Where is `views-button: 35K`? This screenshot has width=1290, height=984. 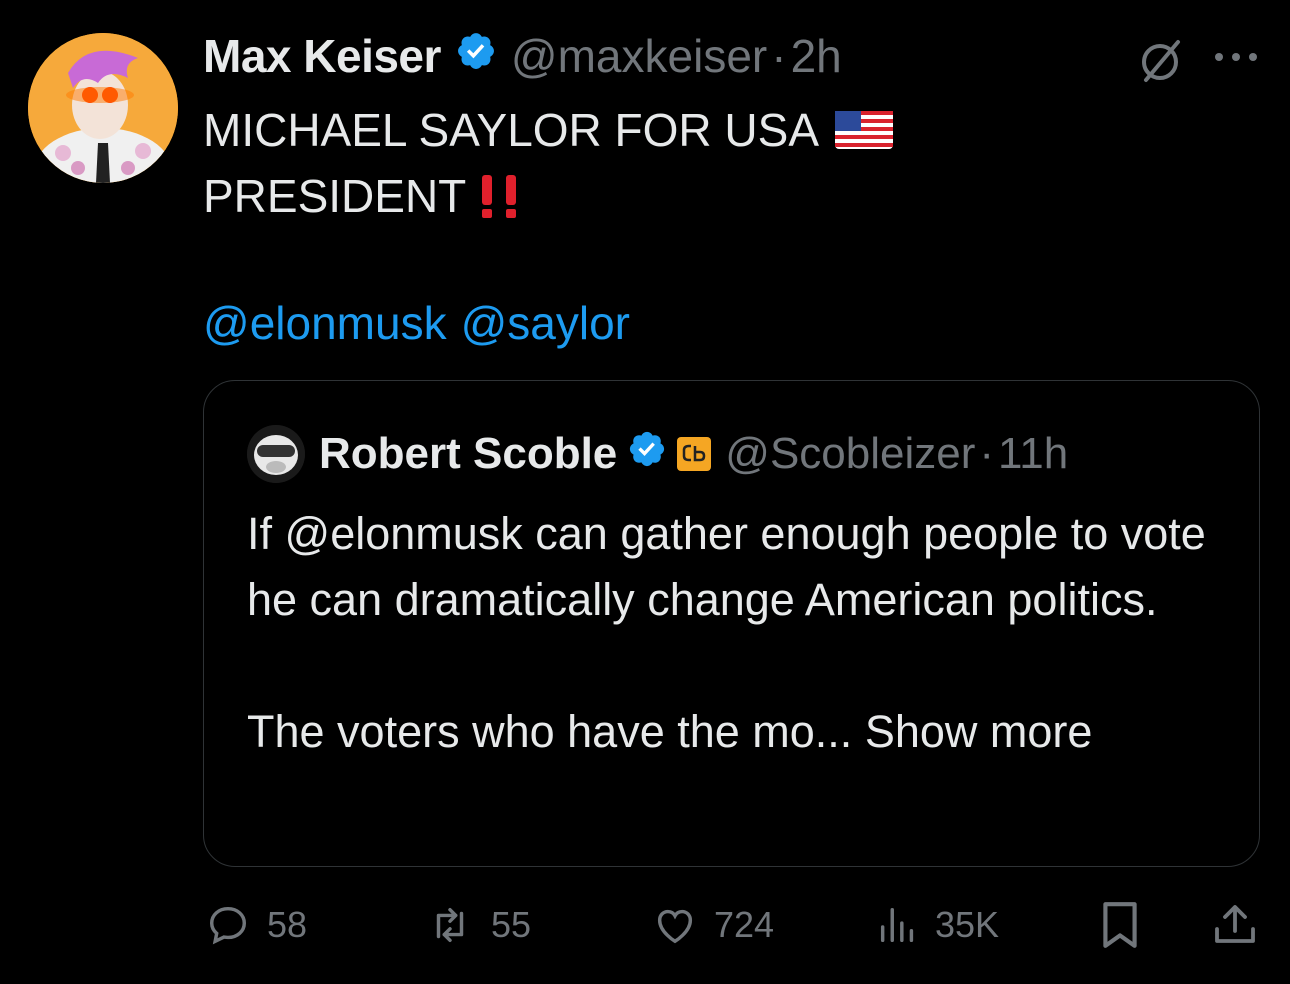 views-button: 35K is located at coordinates (937, 925).